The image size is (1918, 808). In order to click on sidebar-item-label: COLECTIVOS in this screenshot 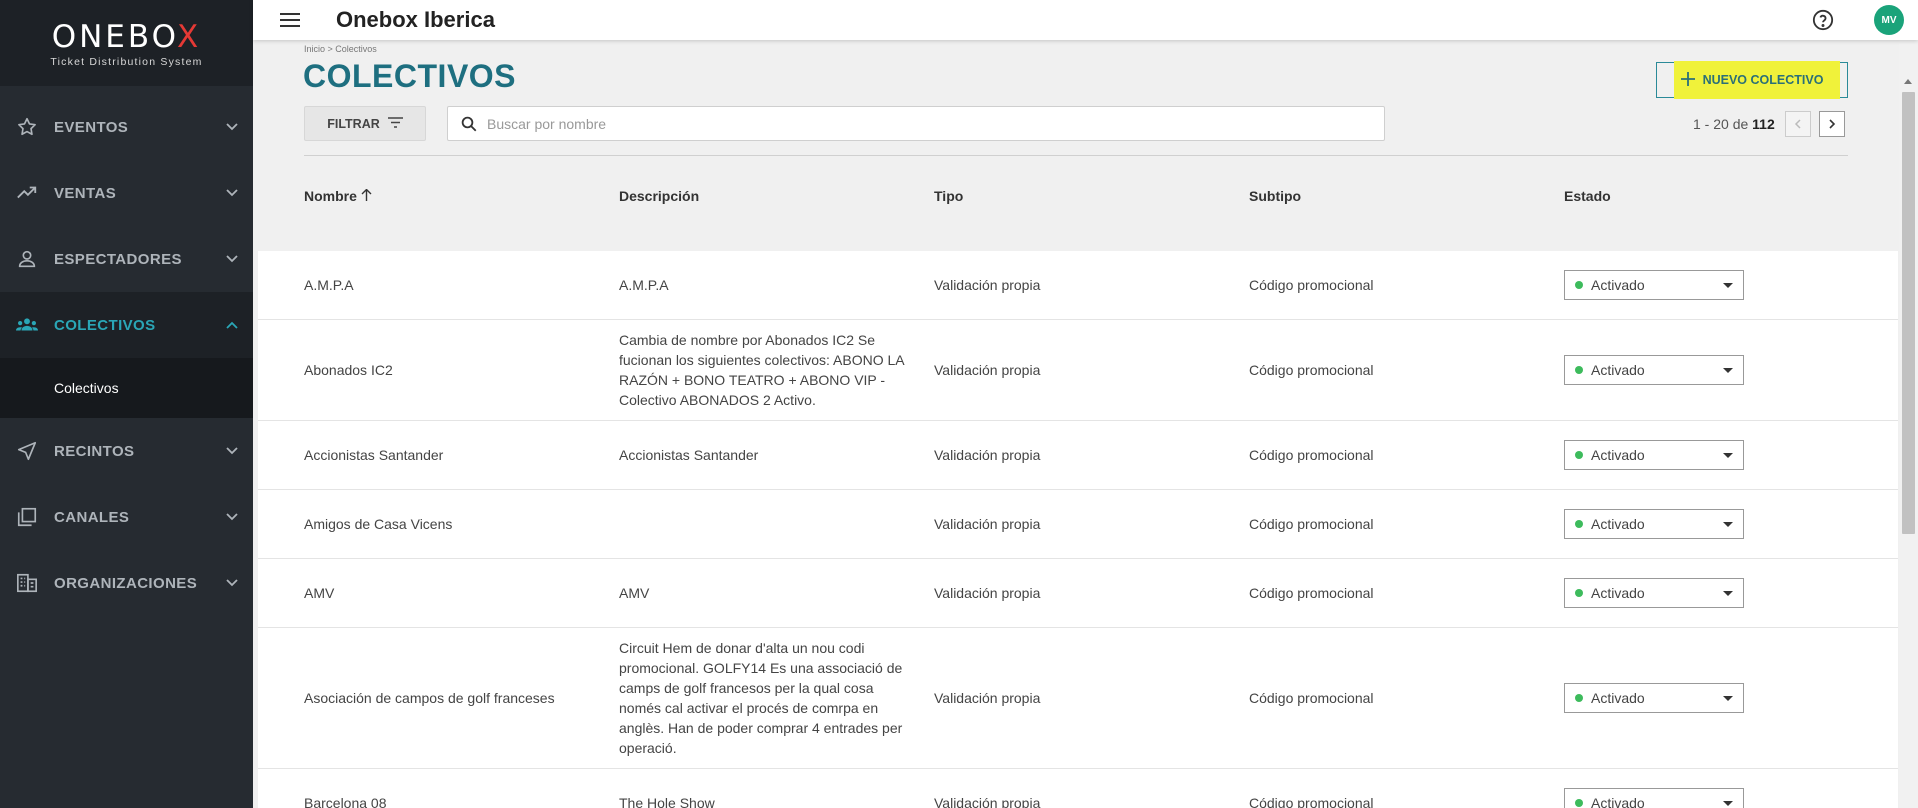, I will do `click(105, 325)`.